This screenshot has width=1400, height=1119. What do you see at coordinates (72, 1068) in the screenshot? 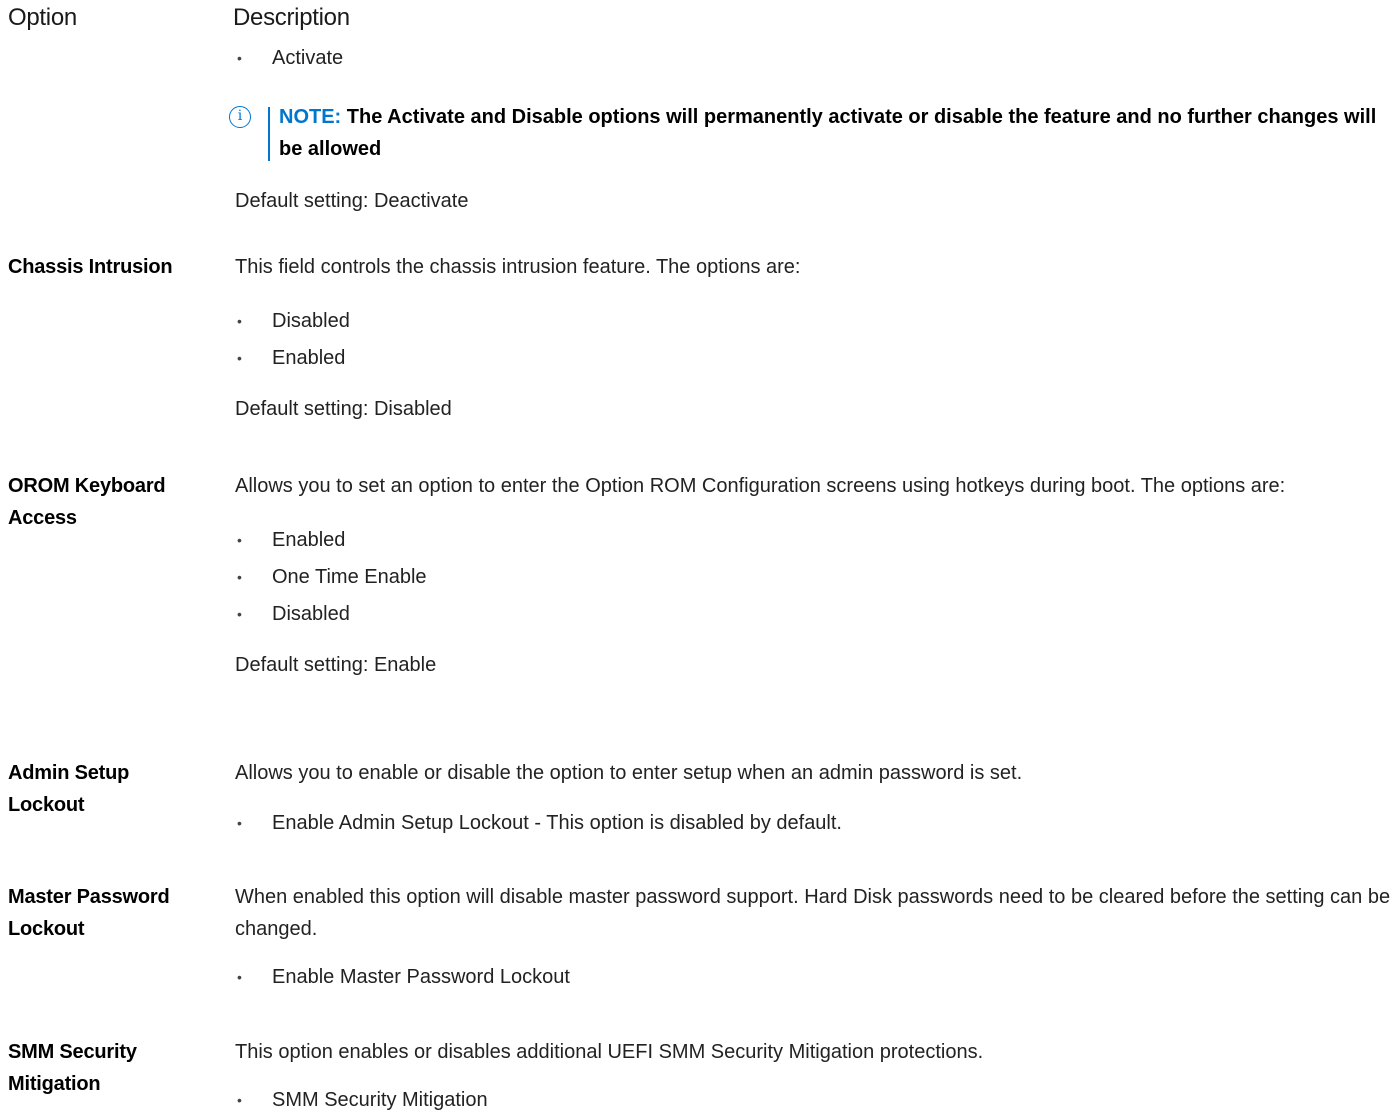
I see `option-name: SMM Security Mitigation` at bounding box center [72, 1068].